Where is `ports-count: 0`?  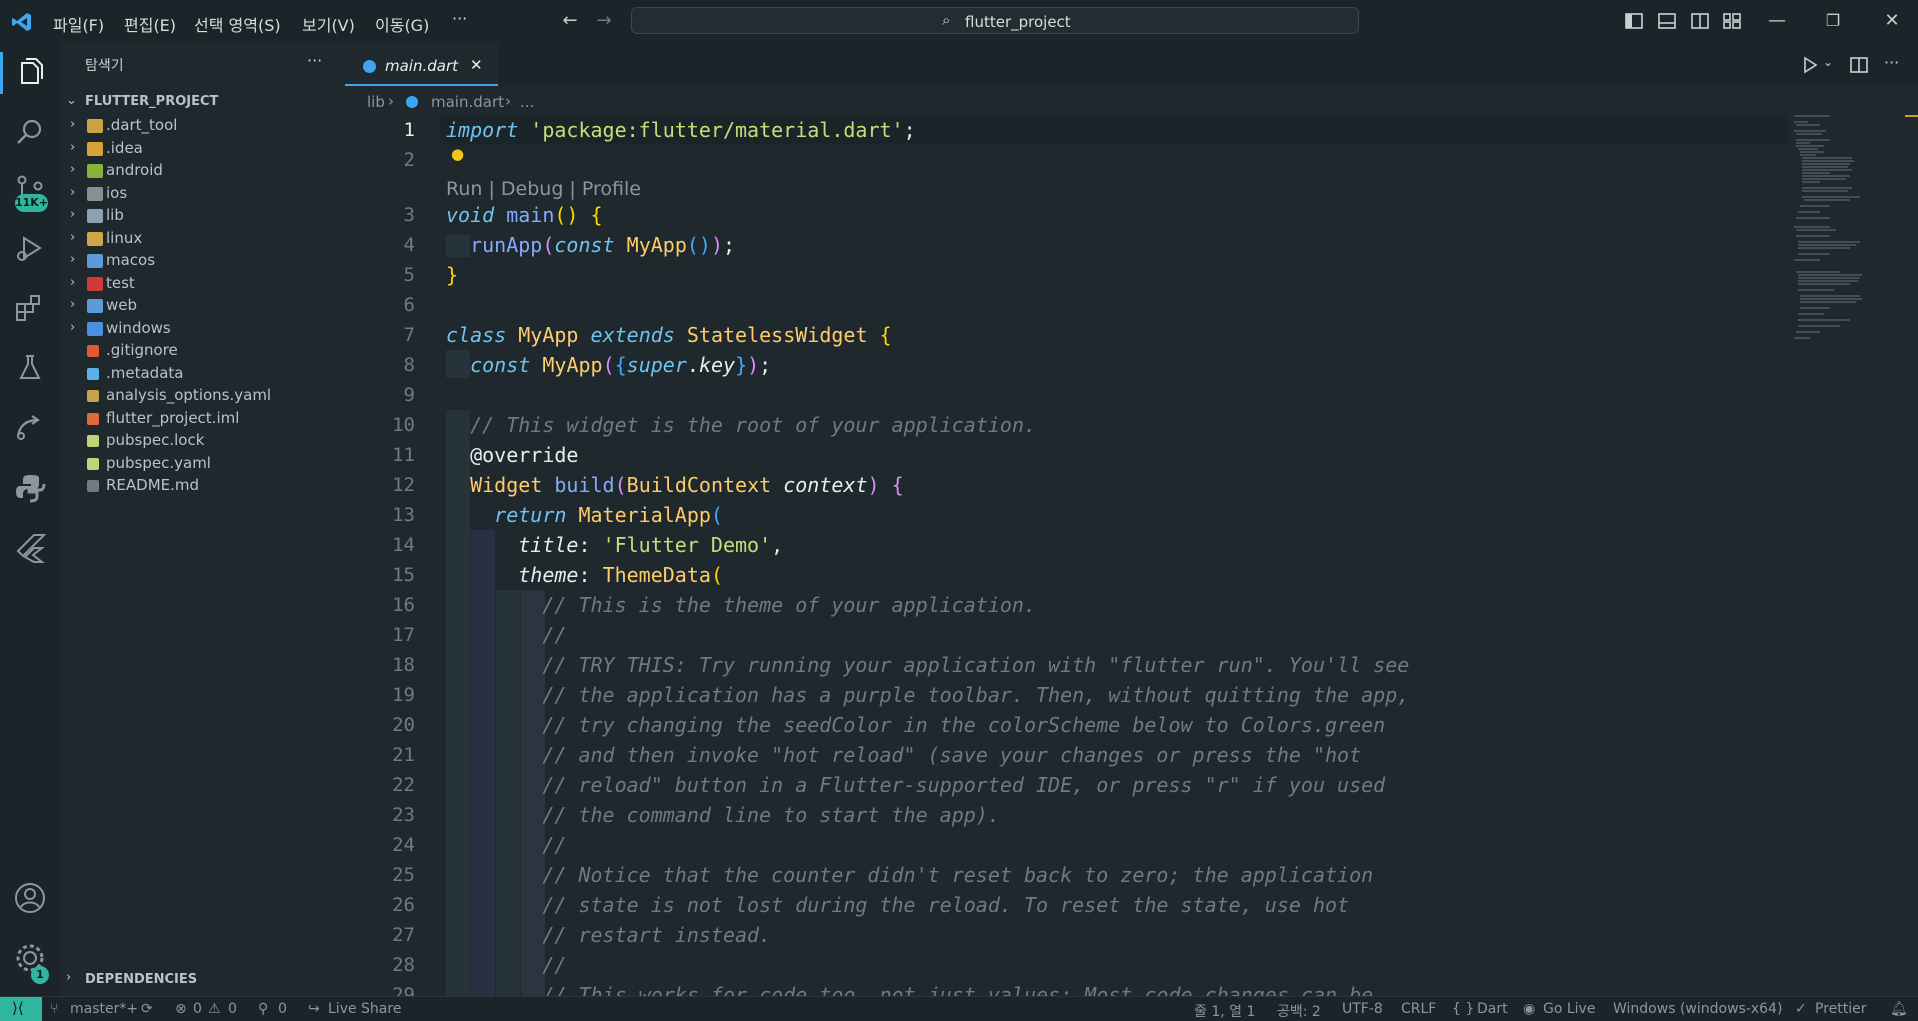 ports-count: 0 is located at coordinates (282, 1009).